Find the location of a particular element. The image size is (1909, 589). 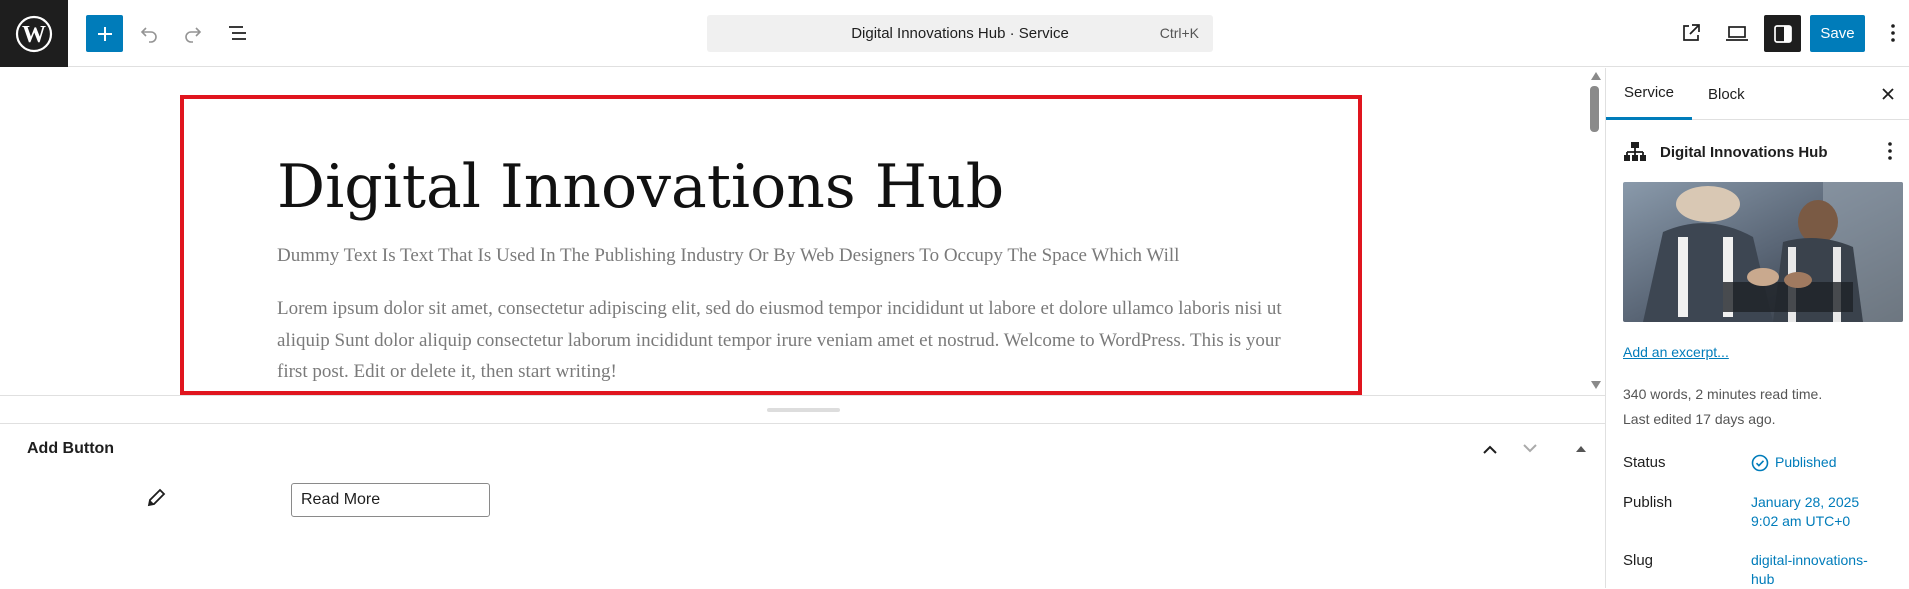

preview-button is located at coordinates (1737, 33).